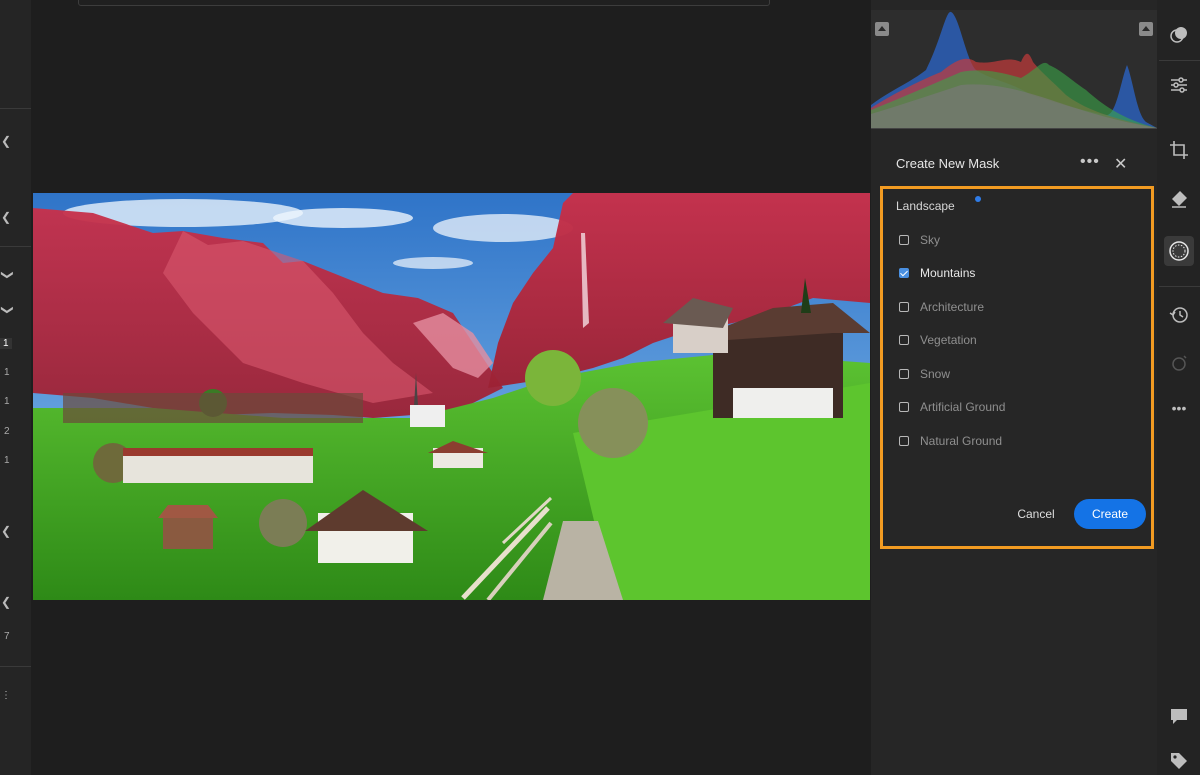 The height and width of the screenshot is (775, 1200). Describe the element at coordinates (948, 273) in the screenshot. I see `option-label: Mountains` at that location.